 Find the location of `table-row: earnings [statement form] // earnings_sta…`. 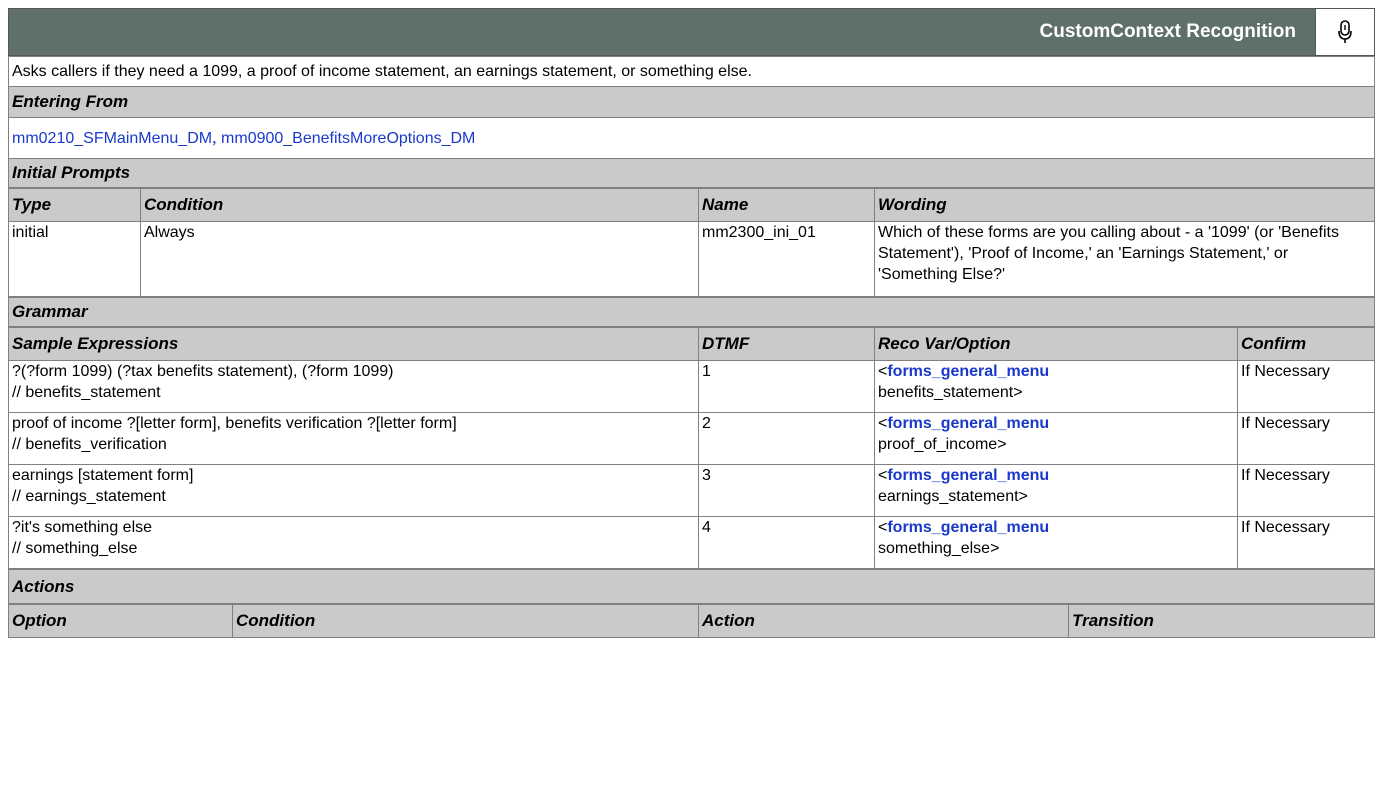

table-row: earnings [statement form] // earnings_sta… is located at coordinates (691, 490).